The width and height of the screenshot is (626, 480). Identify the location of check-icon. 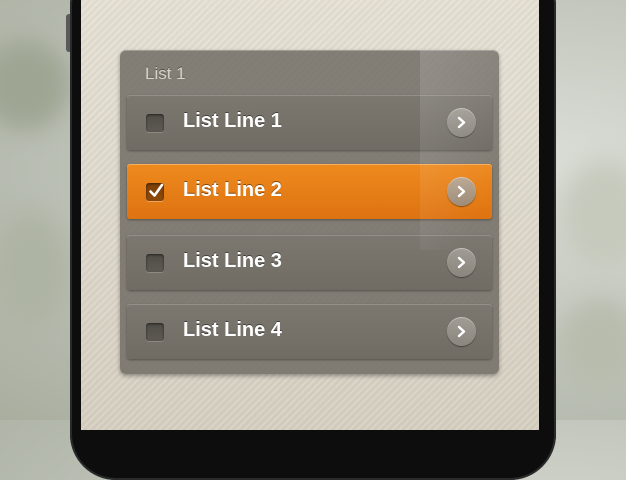
(156, 190).